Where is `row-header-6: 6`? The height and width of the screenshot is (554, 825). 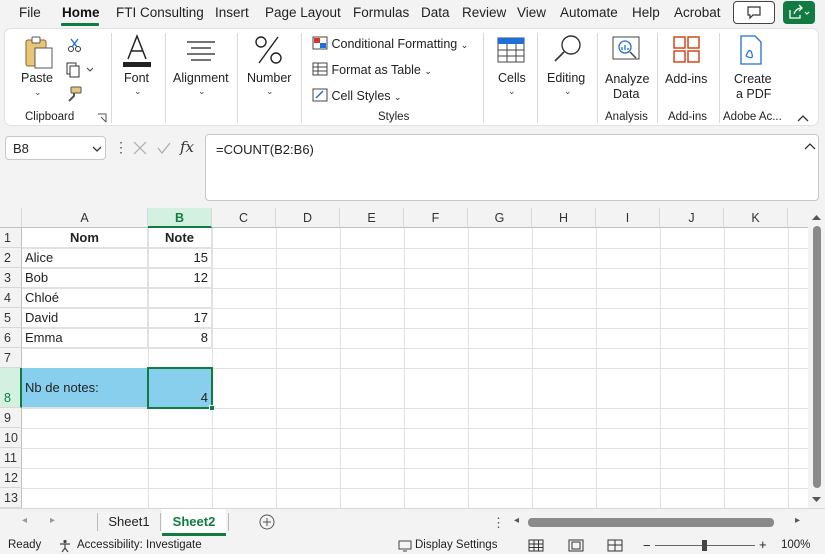
row-header-6: 6 is located at coordinates (11, 338).